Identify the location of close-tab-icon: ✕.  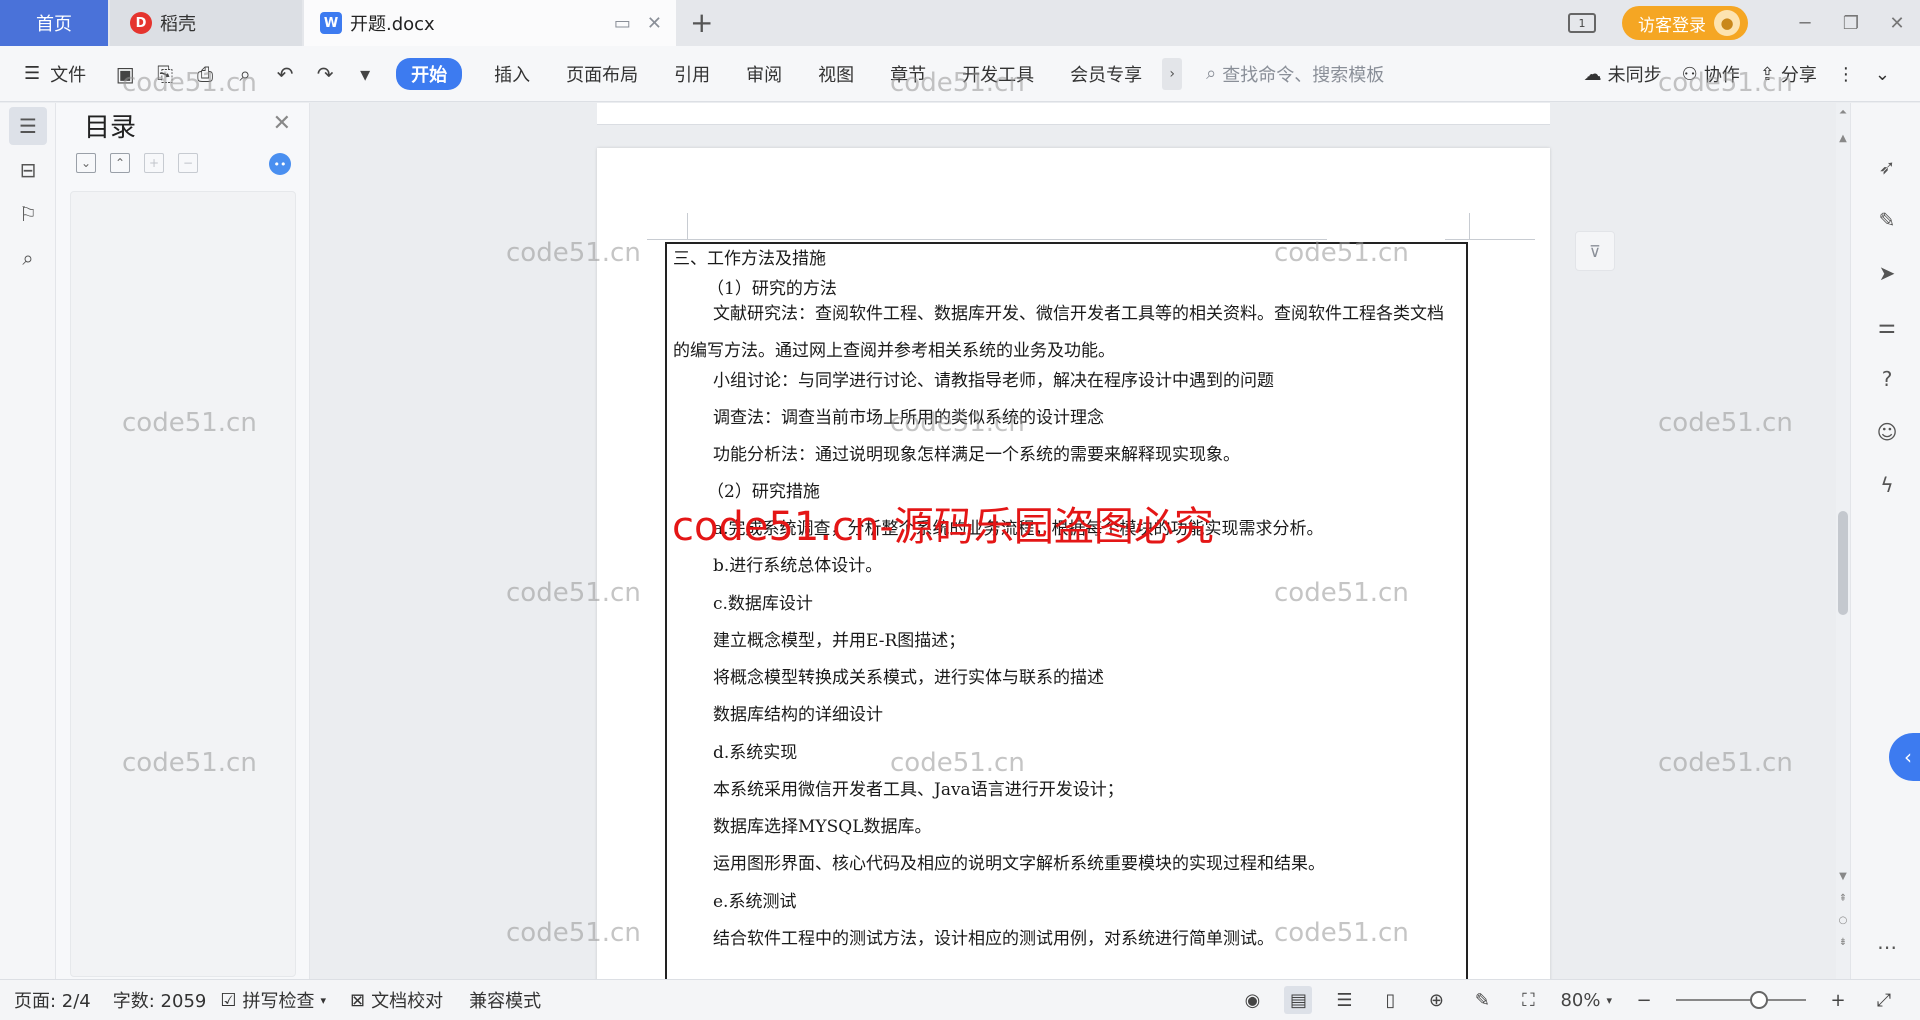
(654, 23).